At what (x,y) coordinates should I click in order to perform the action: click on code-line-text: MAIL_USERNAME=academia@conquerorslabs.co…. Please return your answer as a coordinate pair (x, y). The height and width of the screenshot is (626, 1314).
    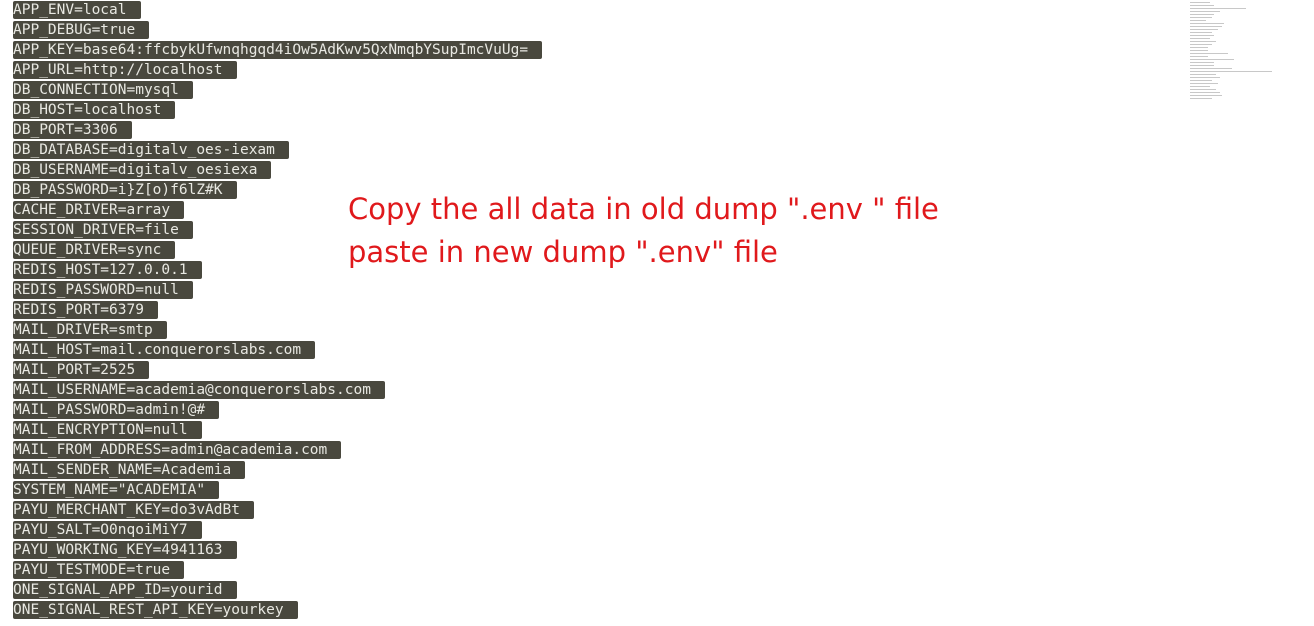
    Looking at the image, I should click on (199, 390).